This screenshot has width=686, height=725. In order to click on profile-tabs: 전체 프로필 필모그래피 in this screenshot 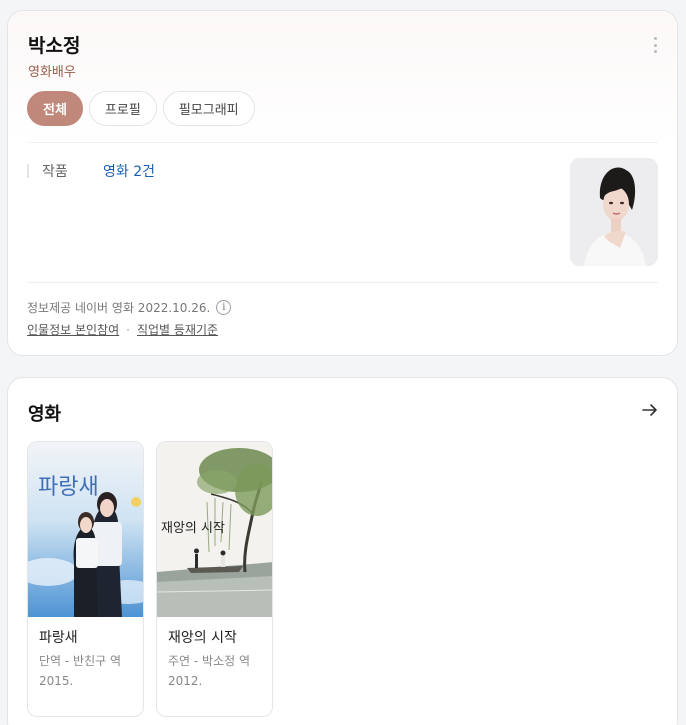, I will do `click(141, 108)`.